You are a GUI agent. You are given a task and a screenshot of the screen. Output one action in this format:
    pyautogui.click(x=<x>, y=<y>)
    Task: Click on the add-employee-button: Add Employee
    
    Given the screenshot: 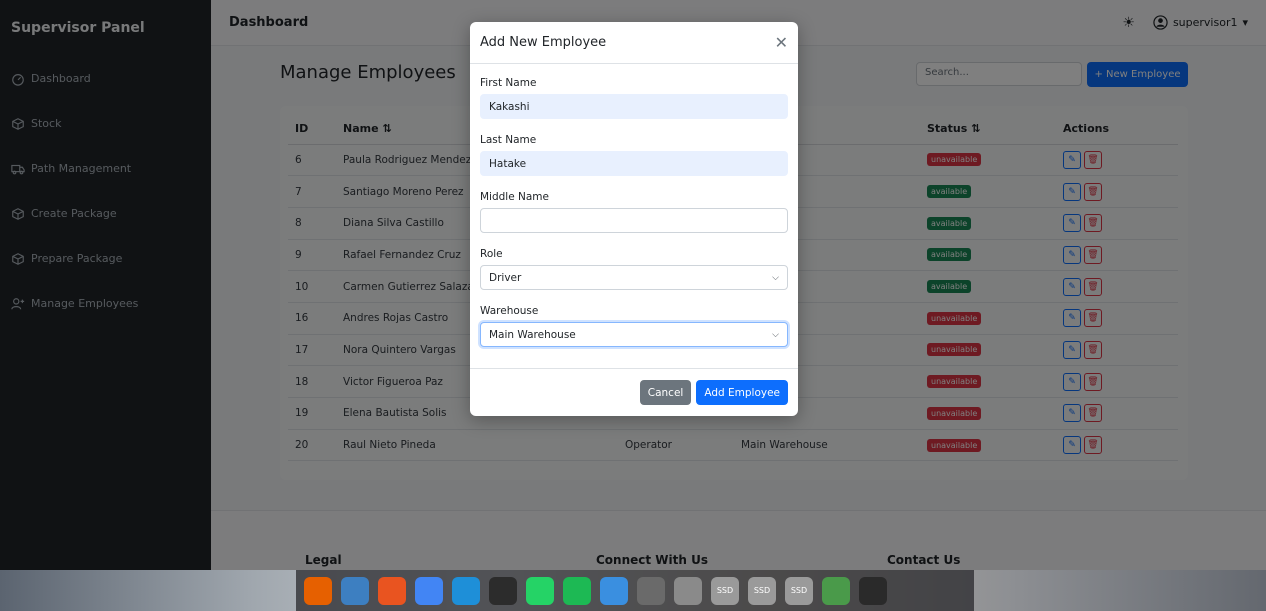 What is the action you would take?
    pyautogui.click(x=742, y=392)
    